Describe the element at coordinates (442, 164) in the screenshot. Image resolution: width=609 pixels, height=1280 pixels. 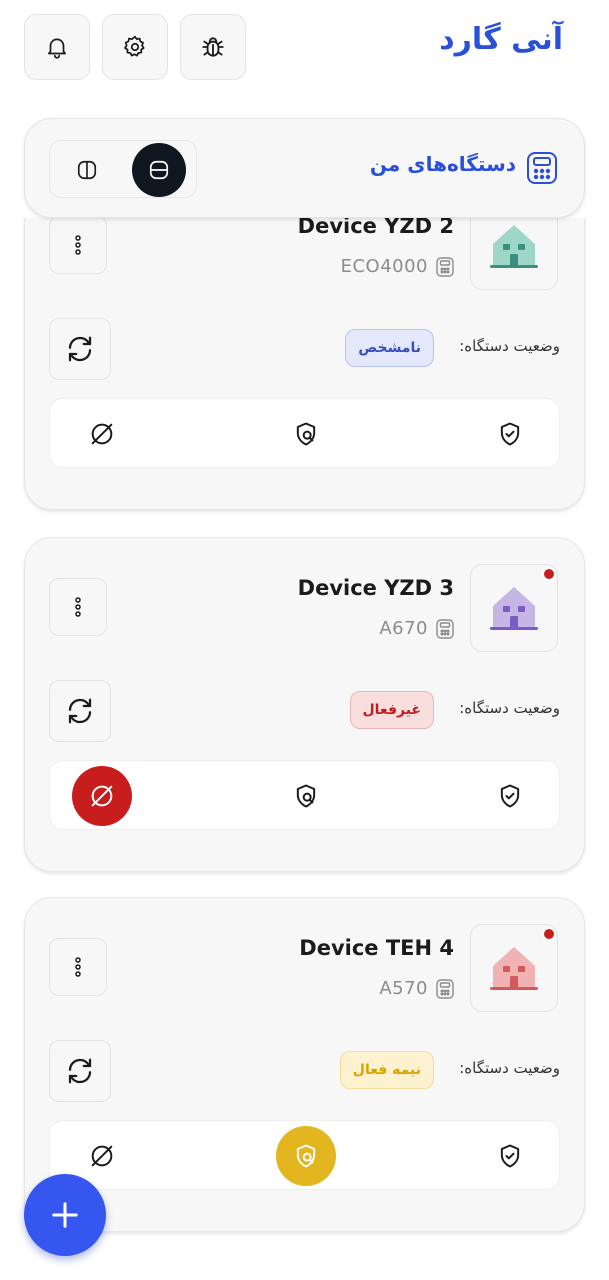
I see `section-title: دستگاه‌های من` at that location.